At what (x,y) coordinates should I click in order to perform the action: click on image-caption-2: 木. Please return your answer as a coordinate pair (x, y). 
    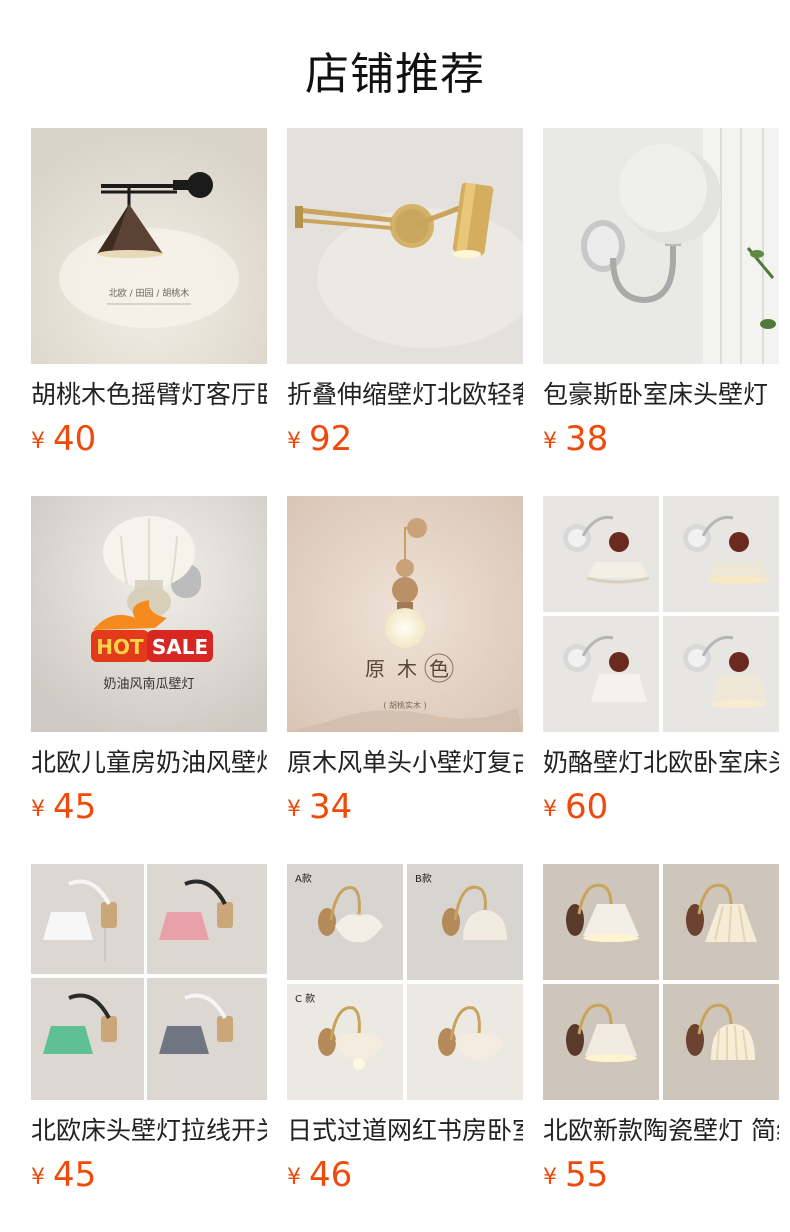
    Looking at the image, I should click on (407, 669).